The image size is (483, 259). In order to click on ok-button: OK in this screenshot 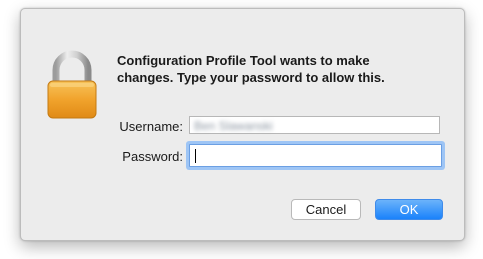, I will do `click(409, 209)`.